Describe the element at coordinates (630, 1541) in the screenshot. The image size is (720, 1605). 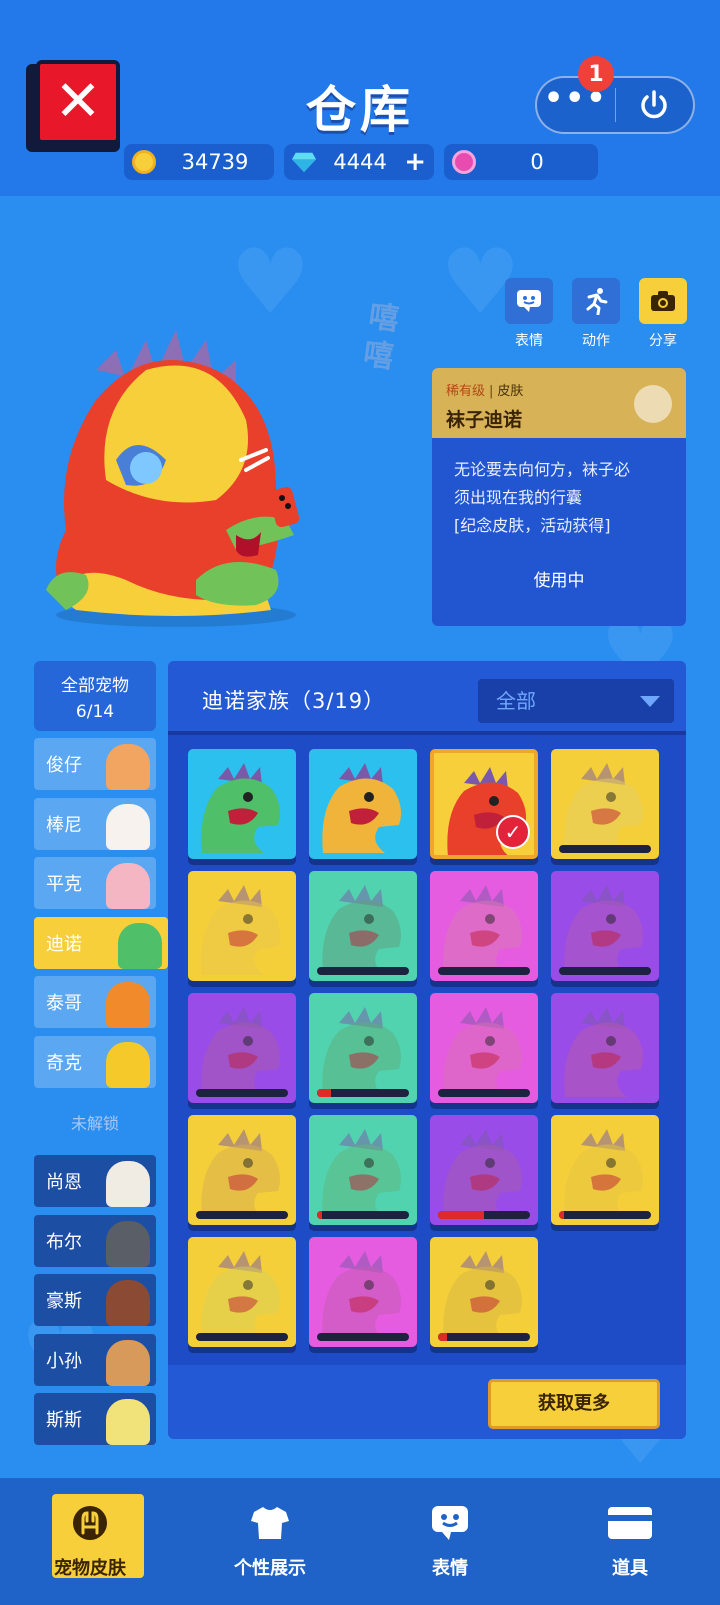
I see `nav-items: 道具` at that location.